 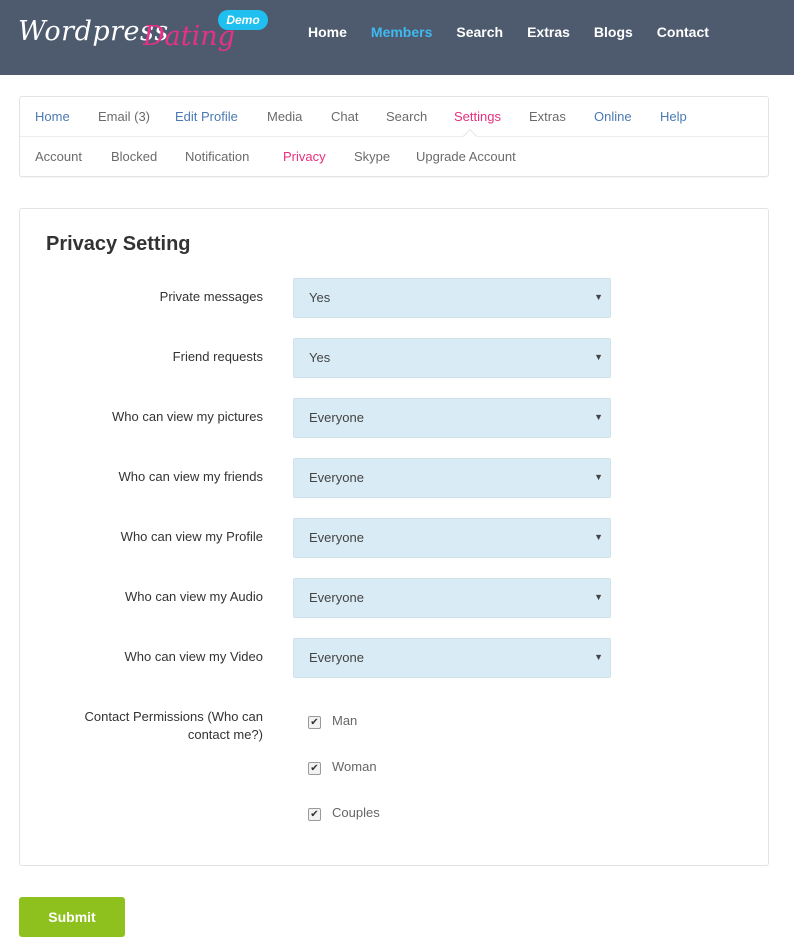 What do you see at coordinates (613, 32) in the screenshot?
I see `main-nav-blogs: Blogs` at bounding box center [613, 32].